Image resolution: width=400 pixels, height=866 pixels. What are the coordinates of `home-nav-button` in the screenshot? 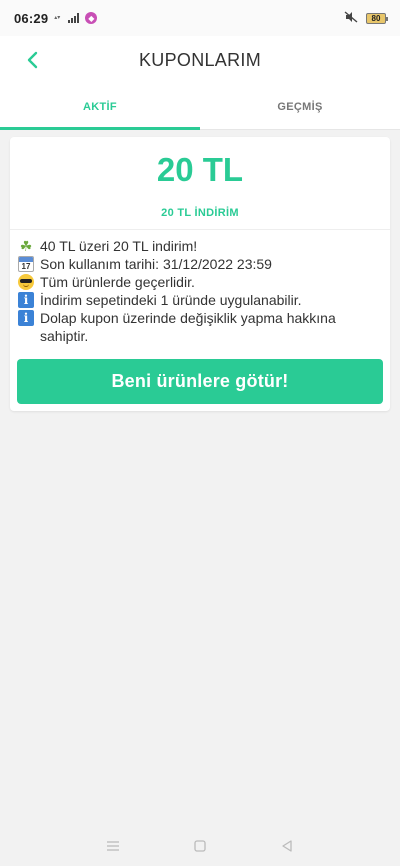 It's located at (200, 846).